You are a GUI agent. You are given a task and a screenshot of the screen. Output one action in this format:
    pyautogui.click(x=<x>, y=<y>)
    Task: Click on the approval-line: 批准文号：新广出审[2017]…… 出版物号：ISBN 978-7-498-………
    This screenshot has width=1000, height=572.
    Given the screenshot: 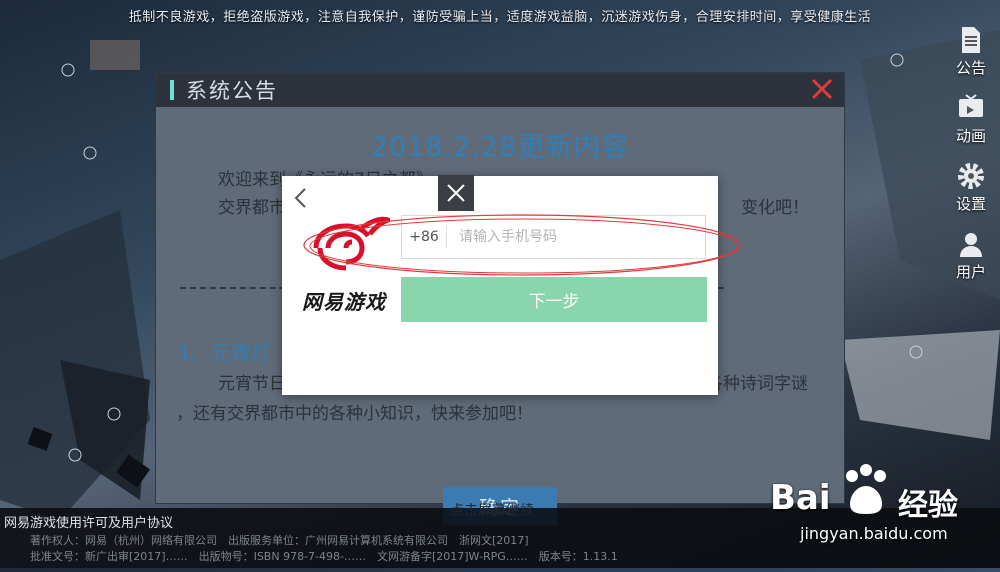 What is the action you would take?
    pyautogui.click(x=324, y=556)
    